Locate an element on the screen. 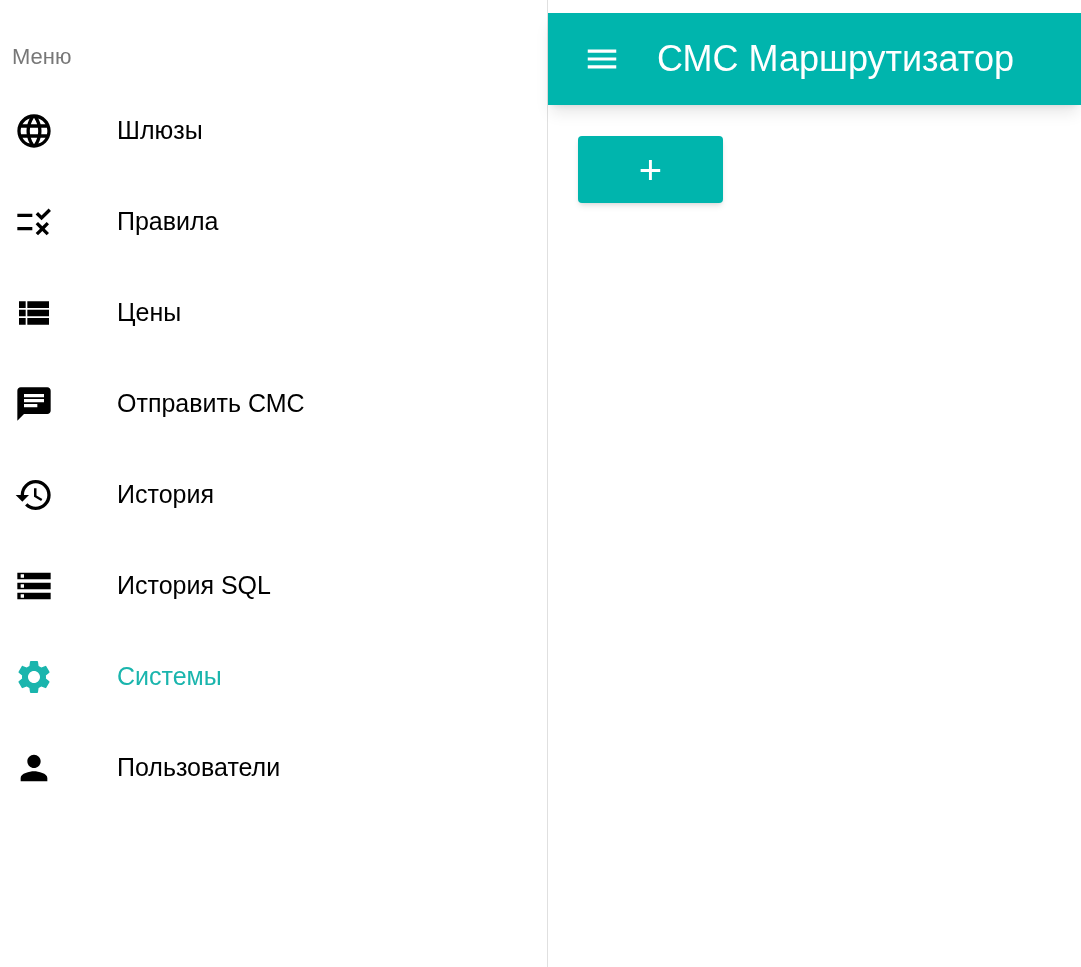 This screenshot has width=1081, height=967. menu-item: Шлюзы is located at coordinates (273, 130).